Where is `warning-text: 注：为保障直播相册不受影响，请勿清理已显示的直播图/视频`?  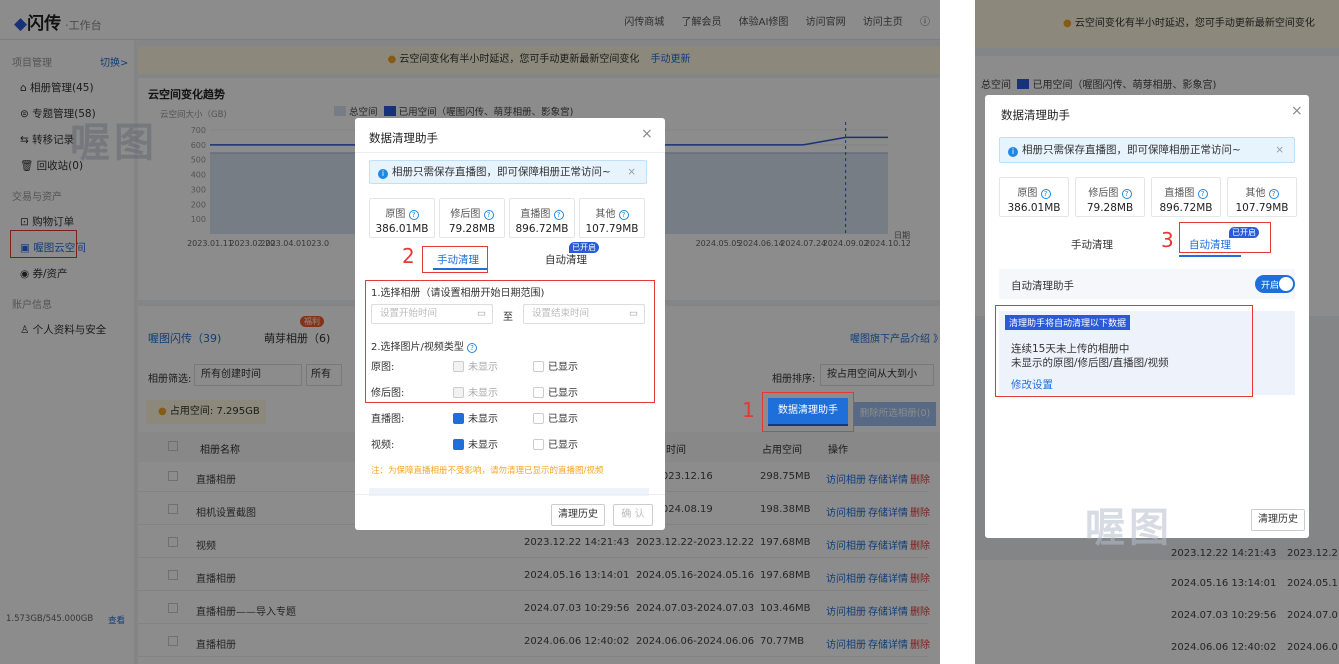 warning-text: 注：为保障直播相册不受影响，请勿清理已显示的直播图/视频 is located at coordinates (487, 471).